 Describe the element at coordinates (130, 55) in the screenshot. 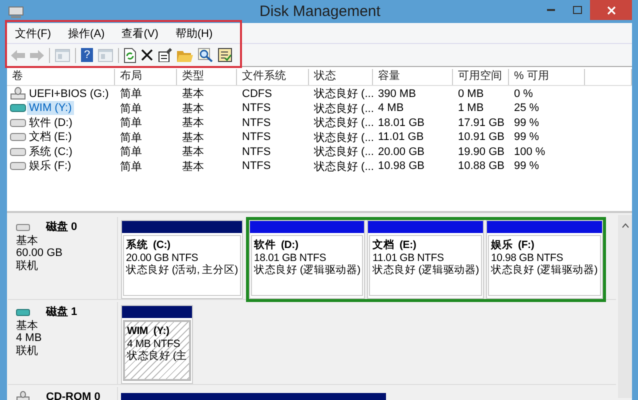

I see `refresh-icon` at that location.